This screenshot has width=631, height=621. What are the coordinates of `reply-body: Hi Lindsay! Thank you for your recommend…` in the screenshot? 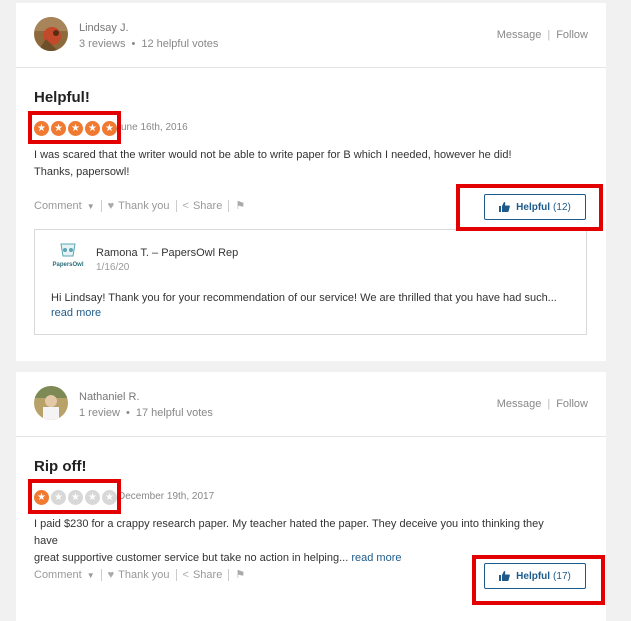 It's located at (304, 298).